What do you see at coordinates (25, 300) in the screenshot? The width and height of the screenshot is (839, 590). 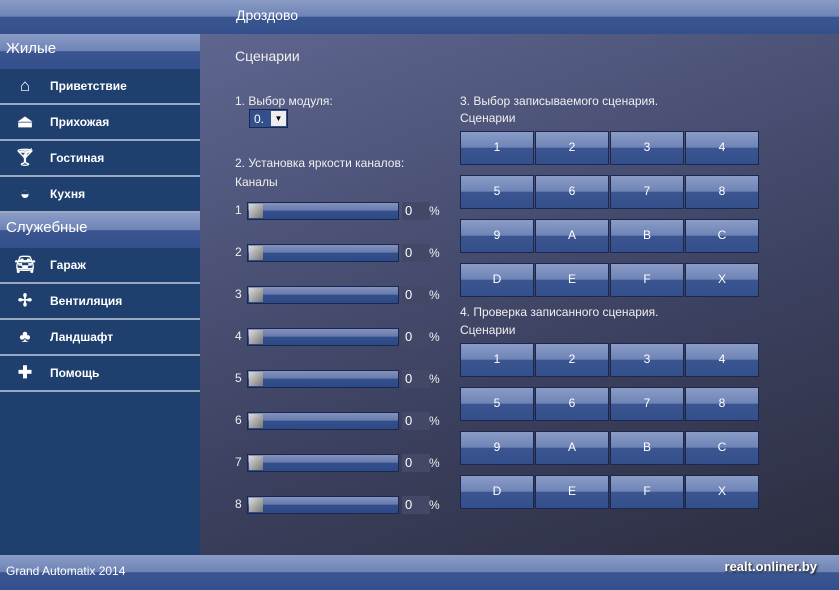 I see `fan-icon: ✢` at bounding box center [25, 300].